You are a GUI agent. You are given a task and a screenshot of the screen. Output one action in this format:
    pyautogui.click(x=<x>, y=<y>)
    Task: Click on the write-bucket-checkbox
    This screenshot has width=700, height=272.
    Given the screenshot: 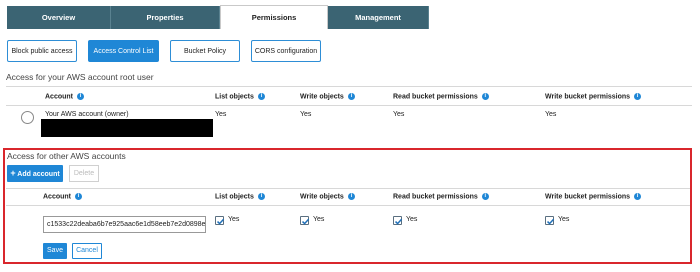 What is the action you would take?
    pyautogui.click(x=550, y=220)
    